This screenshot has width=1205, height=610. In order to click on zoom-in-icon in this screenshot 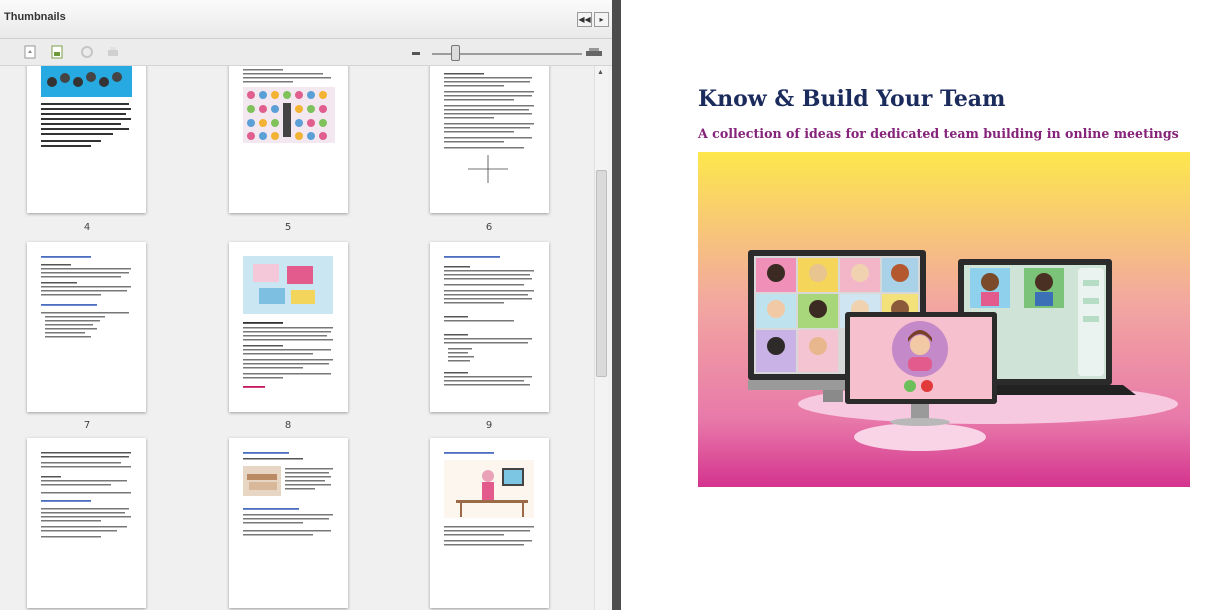, I will do `click(594, 52)`.